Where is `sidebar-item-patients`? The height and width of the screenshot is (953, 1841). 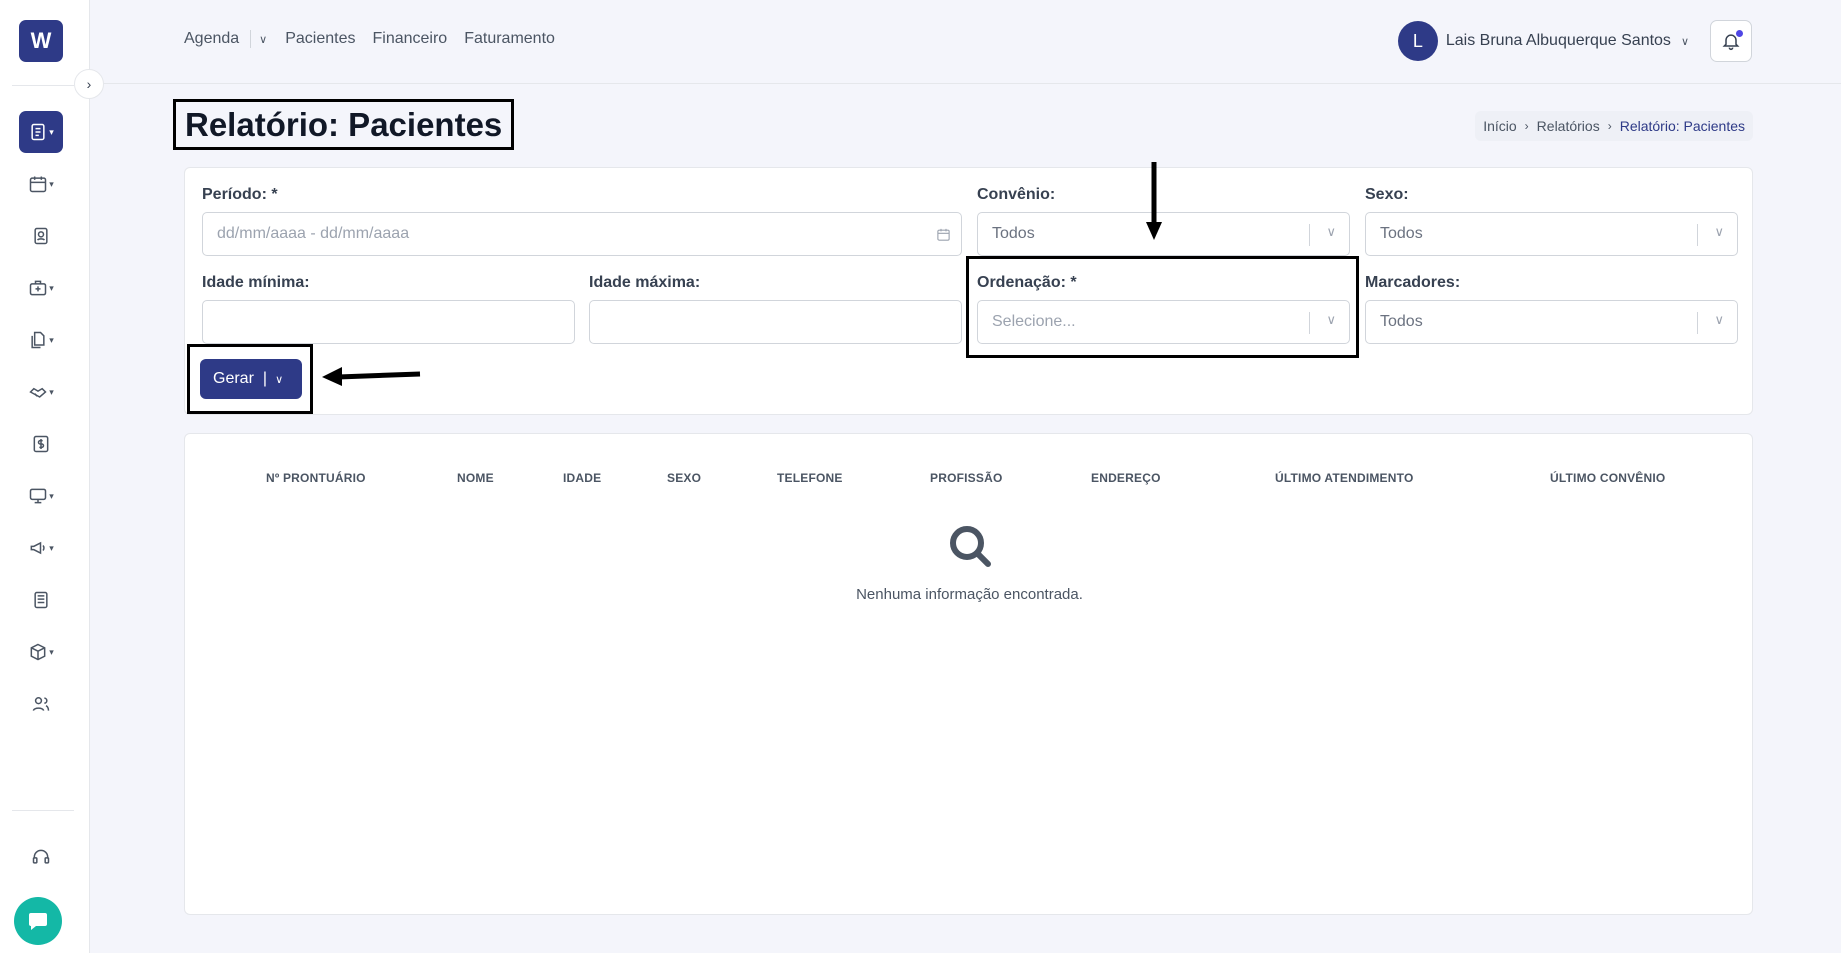 sidebar-item-patients is located at coordinates (41, 236).